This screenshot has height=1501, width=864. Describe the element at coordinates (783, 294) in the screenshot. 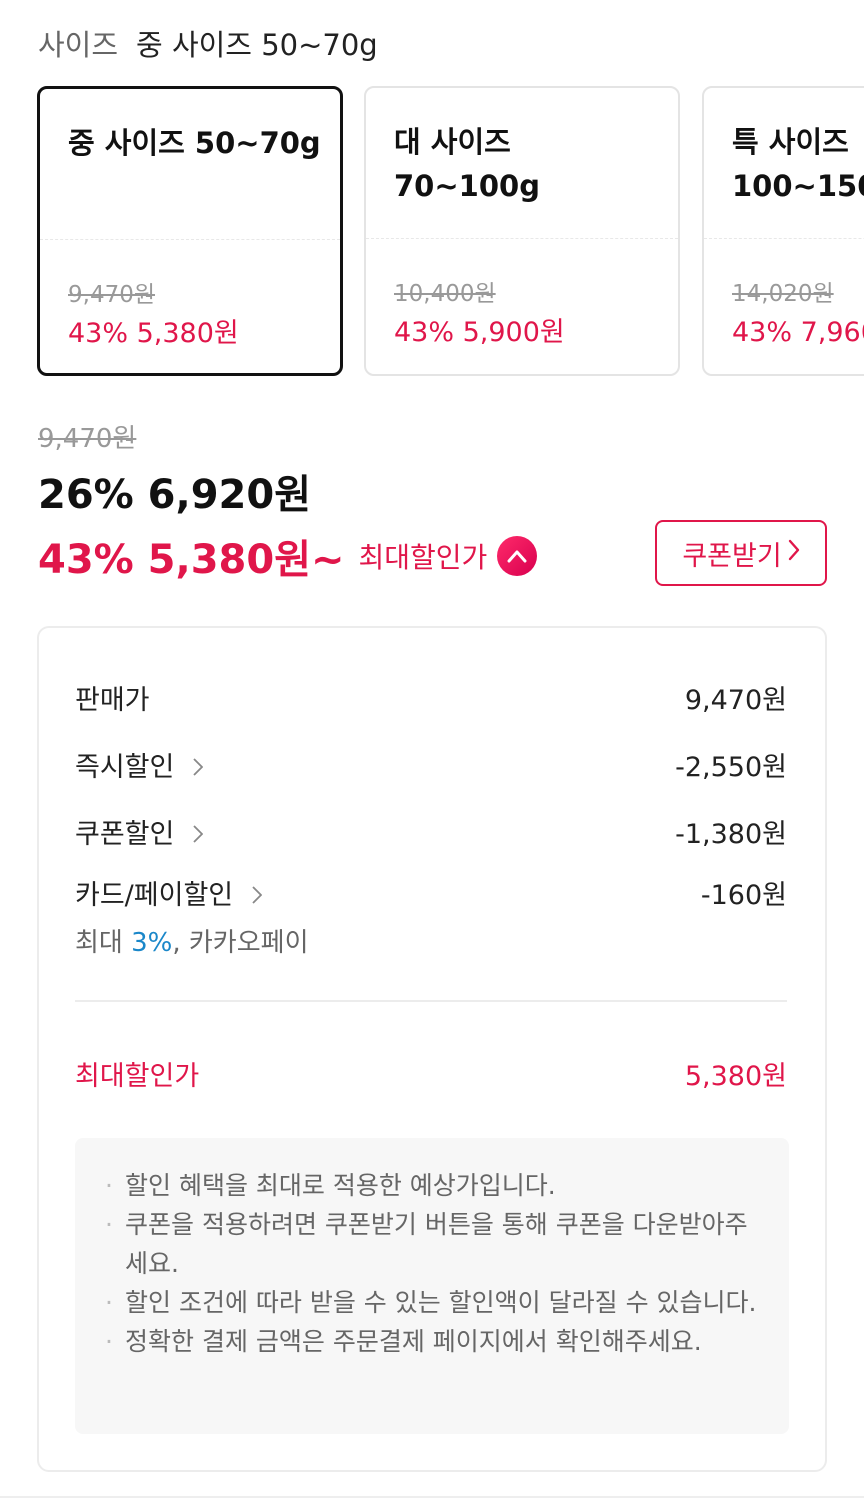

I see `size-option-original-price: 14,020원` at that location.